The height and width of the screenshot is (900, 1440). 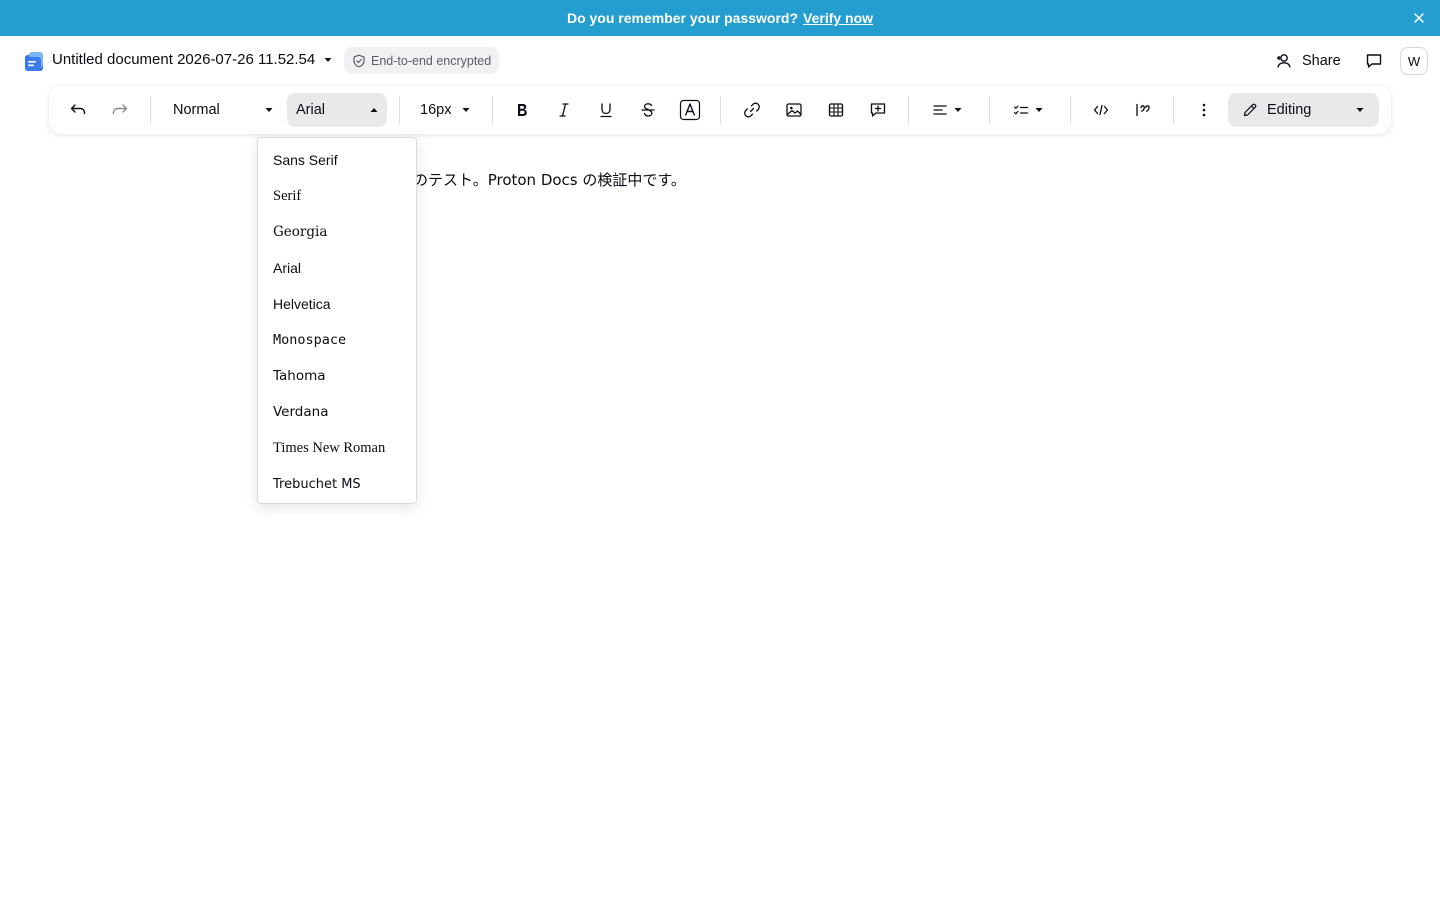 I want to click on code-block-button, so click(x=1101, y=110).